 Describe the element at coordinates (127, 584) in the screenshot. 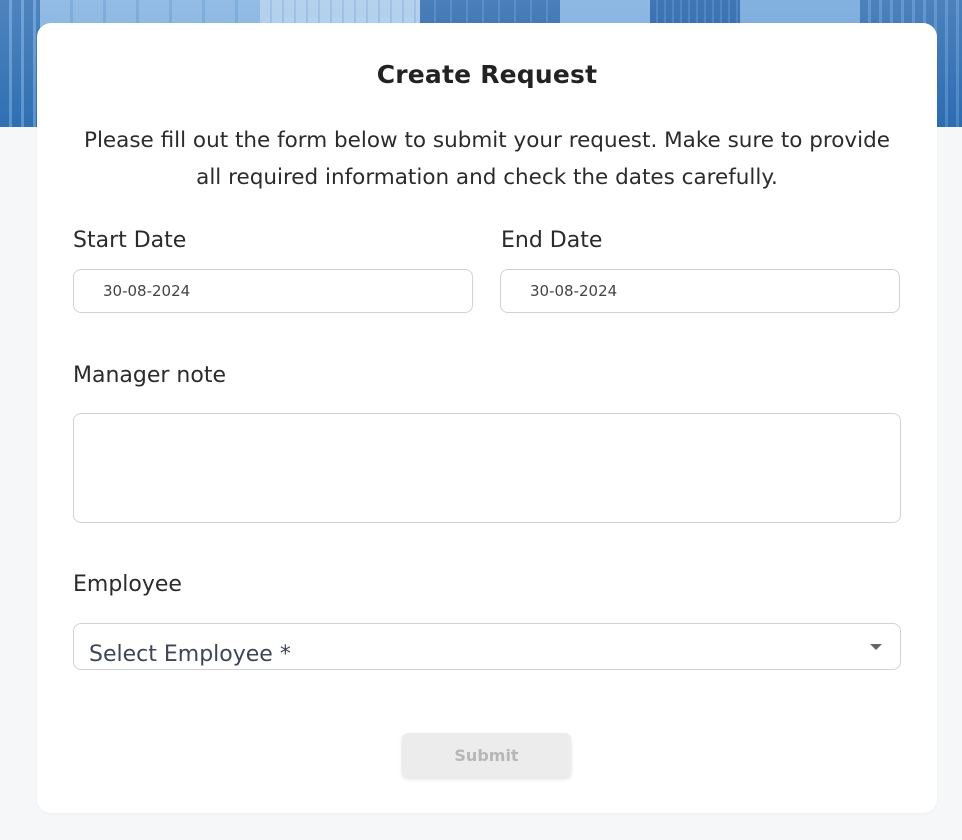

I see `employee-label: Employee` at that location.